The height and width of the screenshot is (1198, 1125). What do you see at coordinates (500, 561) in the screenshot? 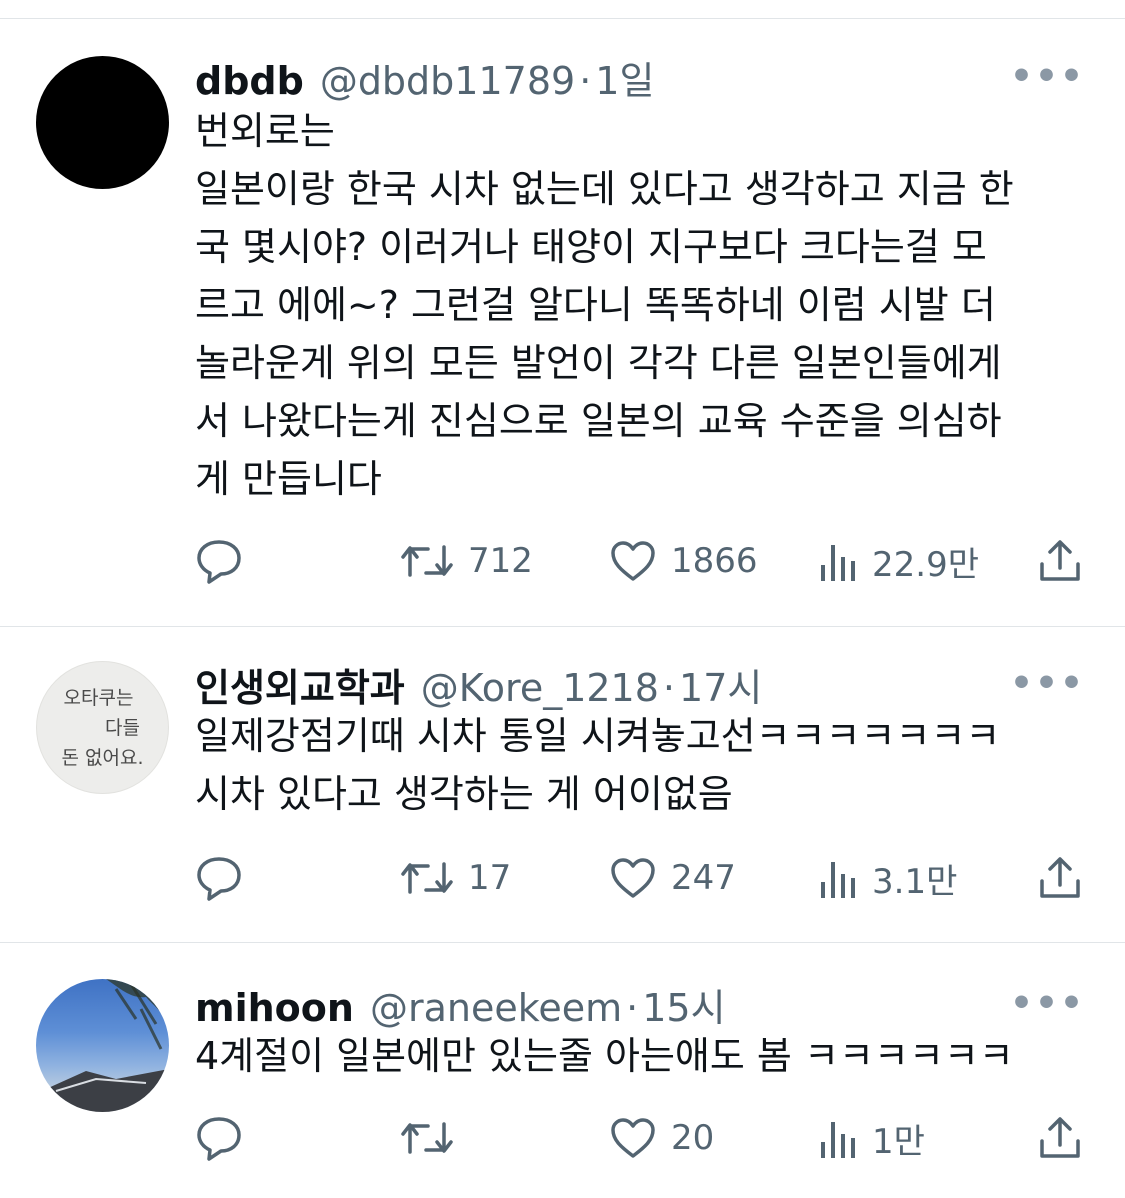
I see `retweet-count: 712` at bounding box center [500, 561].